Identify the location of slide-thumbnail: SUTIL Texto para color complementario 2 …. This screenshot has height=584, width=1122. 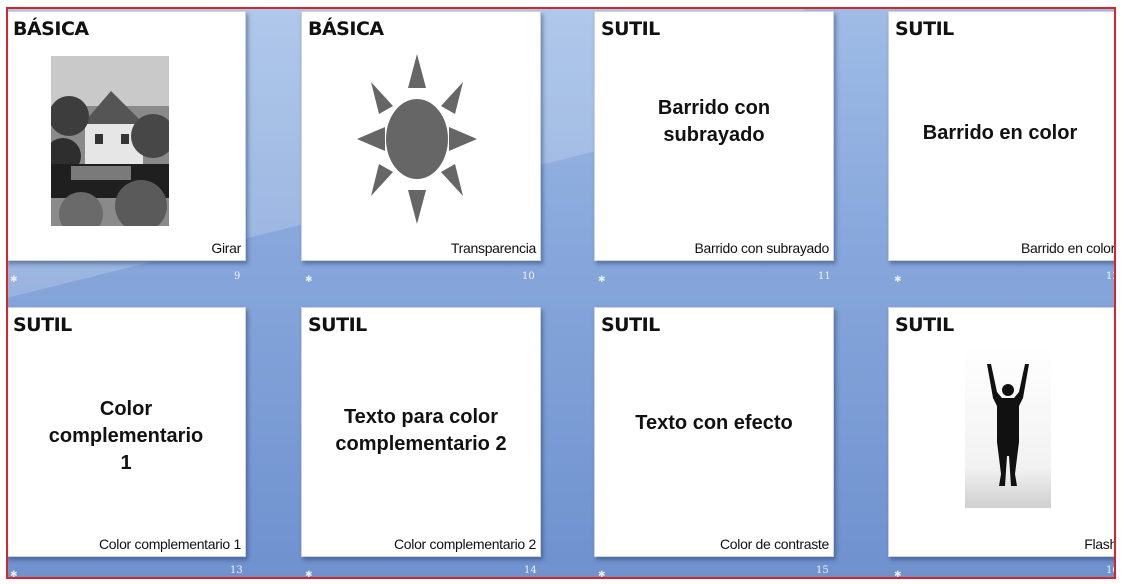
(421, 432).